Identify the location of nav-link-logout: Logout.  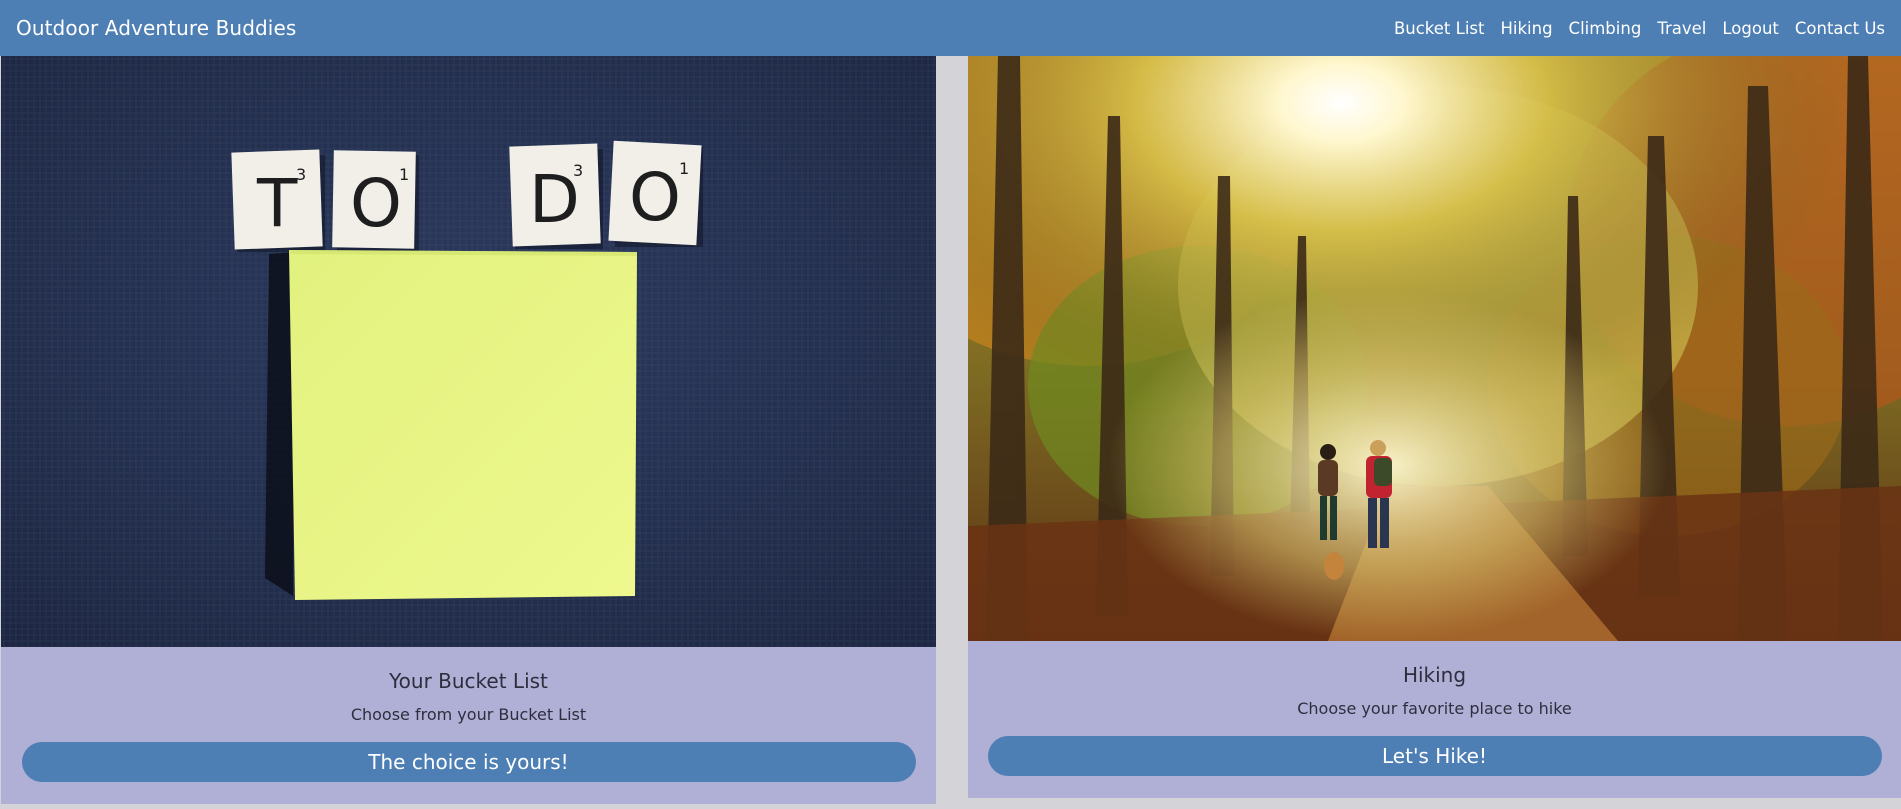
(1750, 28).